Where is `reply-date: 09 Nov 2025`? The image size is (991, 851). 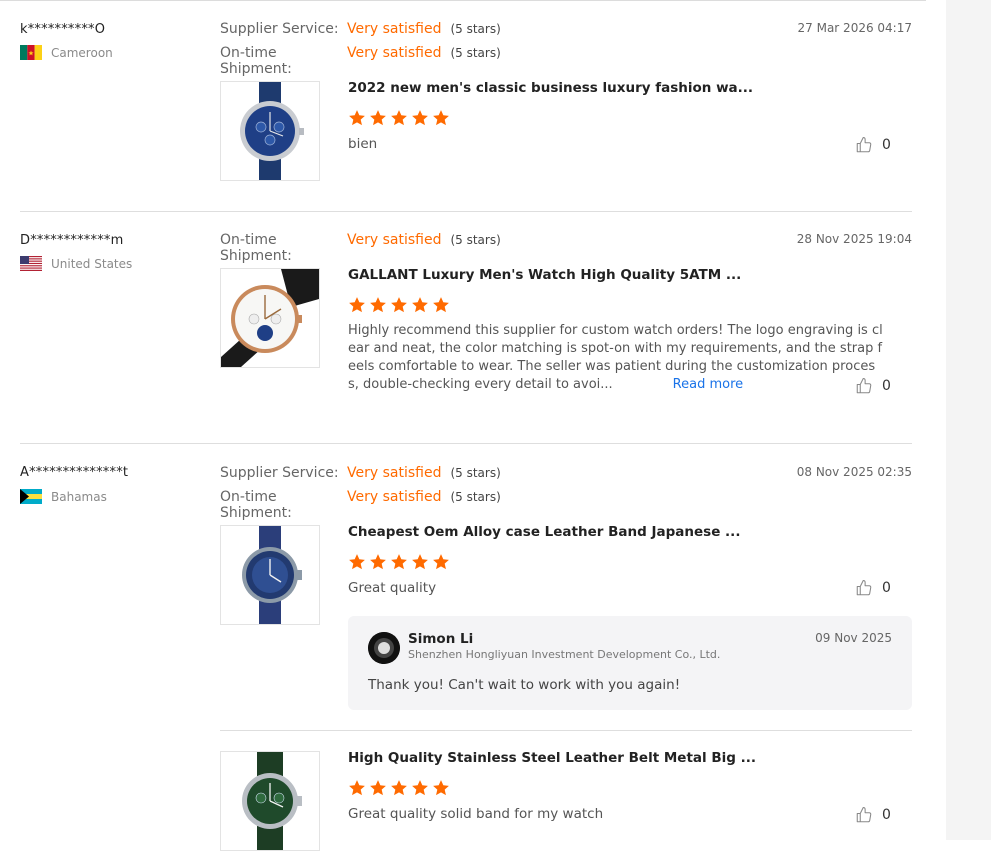 reply-date: 09 Nov 2025 is located at coordinates (853, 638).